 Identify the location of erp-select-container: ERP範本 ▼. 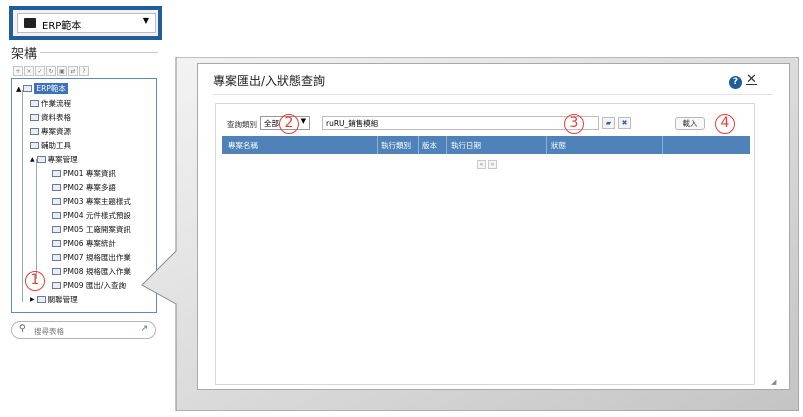
(85, 23).